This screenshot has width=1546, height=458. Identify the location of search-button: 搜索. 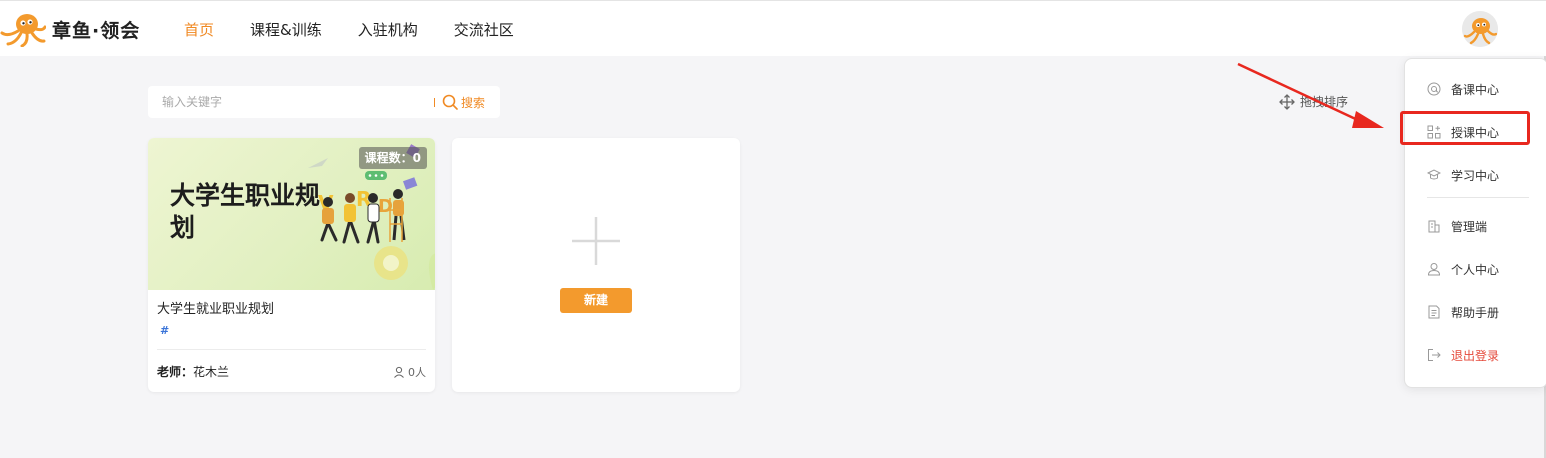
(463, 102).